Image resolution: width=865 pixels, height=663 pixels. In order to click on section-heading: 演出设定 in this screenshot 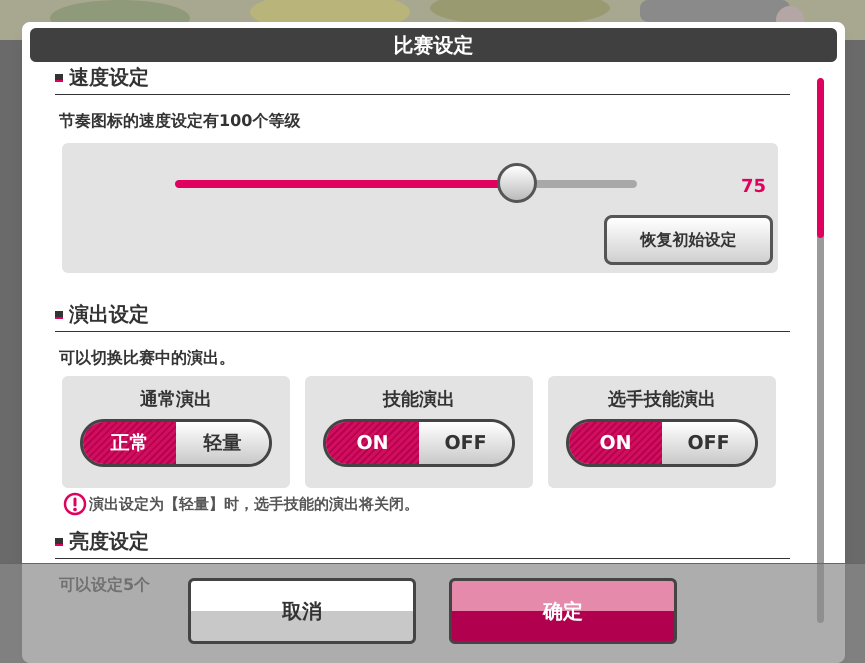, I will do `click(109, 314)`.